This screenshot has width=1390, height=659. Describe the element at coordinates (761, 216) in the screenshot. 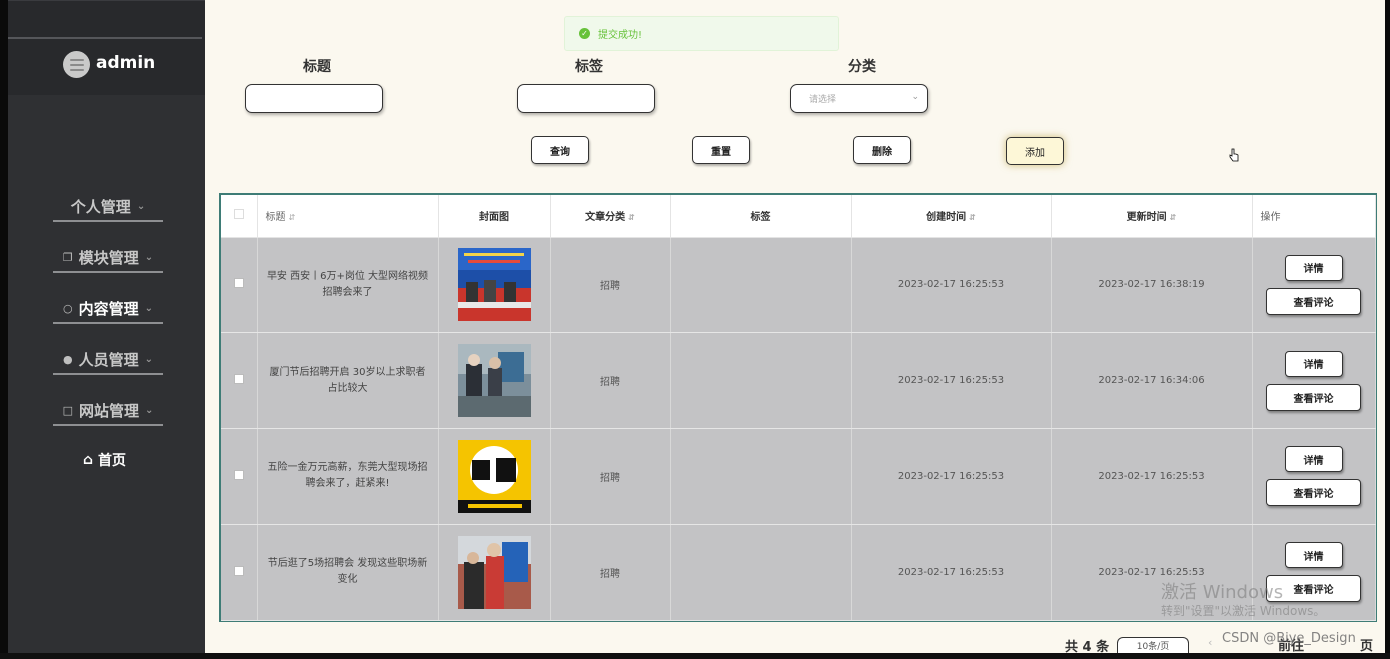

I see `header-tags: 标签` at that location.